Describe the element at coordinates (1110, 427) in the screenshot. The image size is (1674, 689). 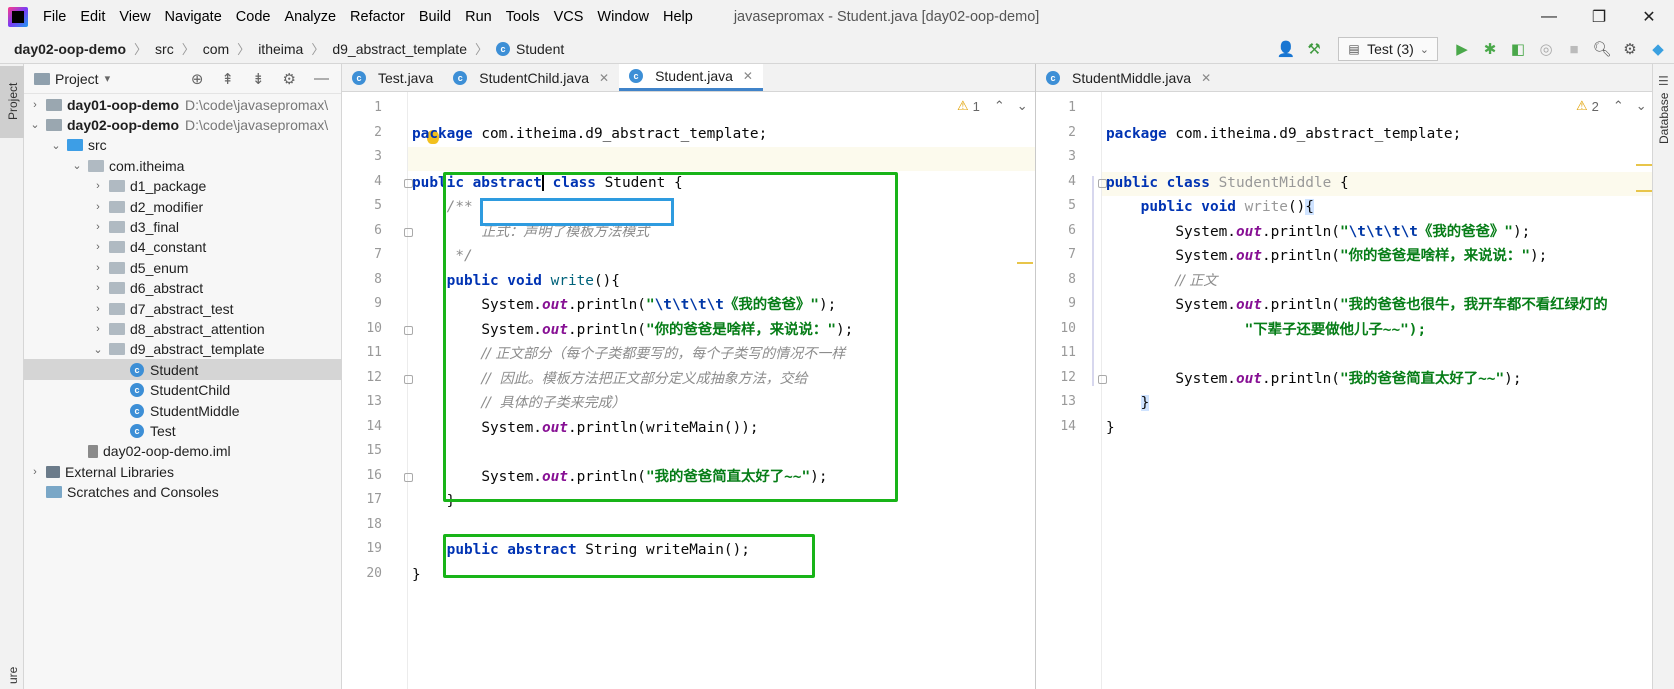
I see `code-line: }` at that location.